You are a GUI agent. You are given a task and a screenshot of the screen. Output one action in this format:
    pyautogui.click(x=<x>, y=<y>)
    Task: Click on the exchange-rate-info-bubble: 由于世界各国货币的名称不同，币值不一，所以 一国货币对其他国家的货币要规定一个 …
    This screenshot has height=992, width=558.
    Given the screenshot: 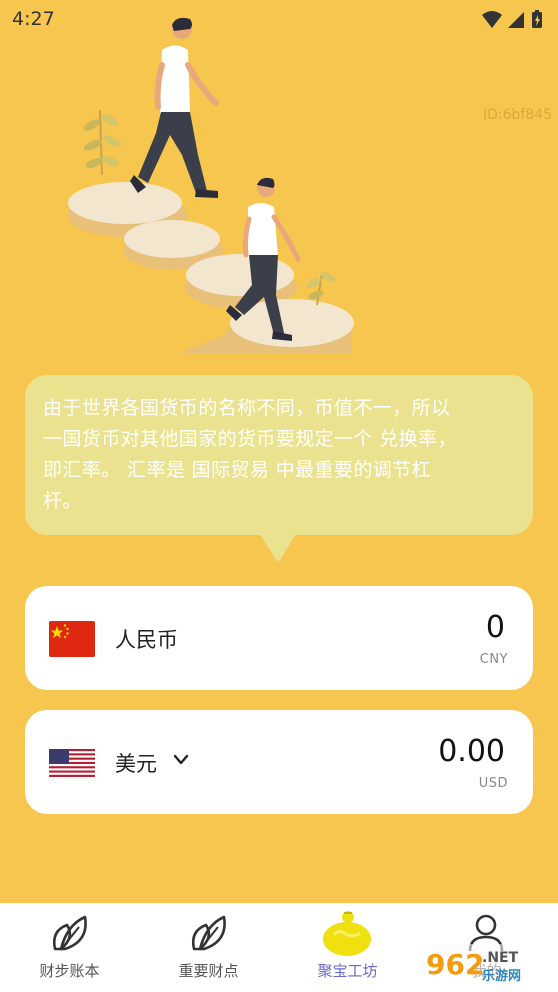 What is the action you would take?
    pyautogui.click(x=279, y=455)
    